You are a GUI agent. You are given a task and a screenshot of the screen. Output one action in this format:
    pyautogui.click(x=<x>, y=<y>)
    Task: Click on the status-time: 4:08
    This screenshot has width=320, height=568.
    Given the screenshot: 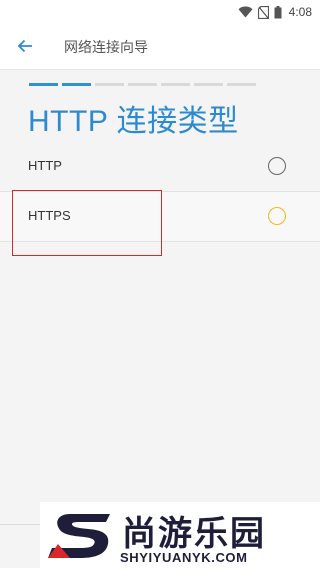 What is the action you would take?
    pyautogui.click(x=300, y=12)
    